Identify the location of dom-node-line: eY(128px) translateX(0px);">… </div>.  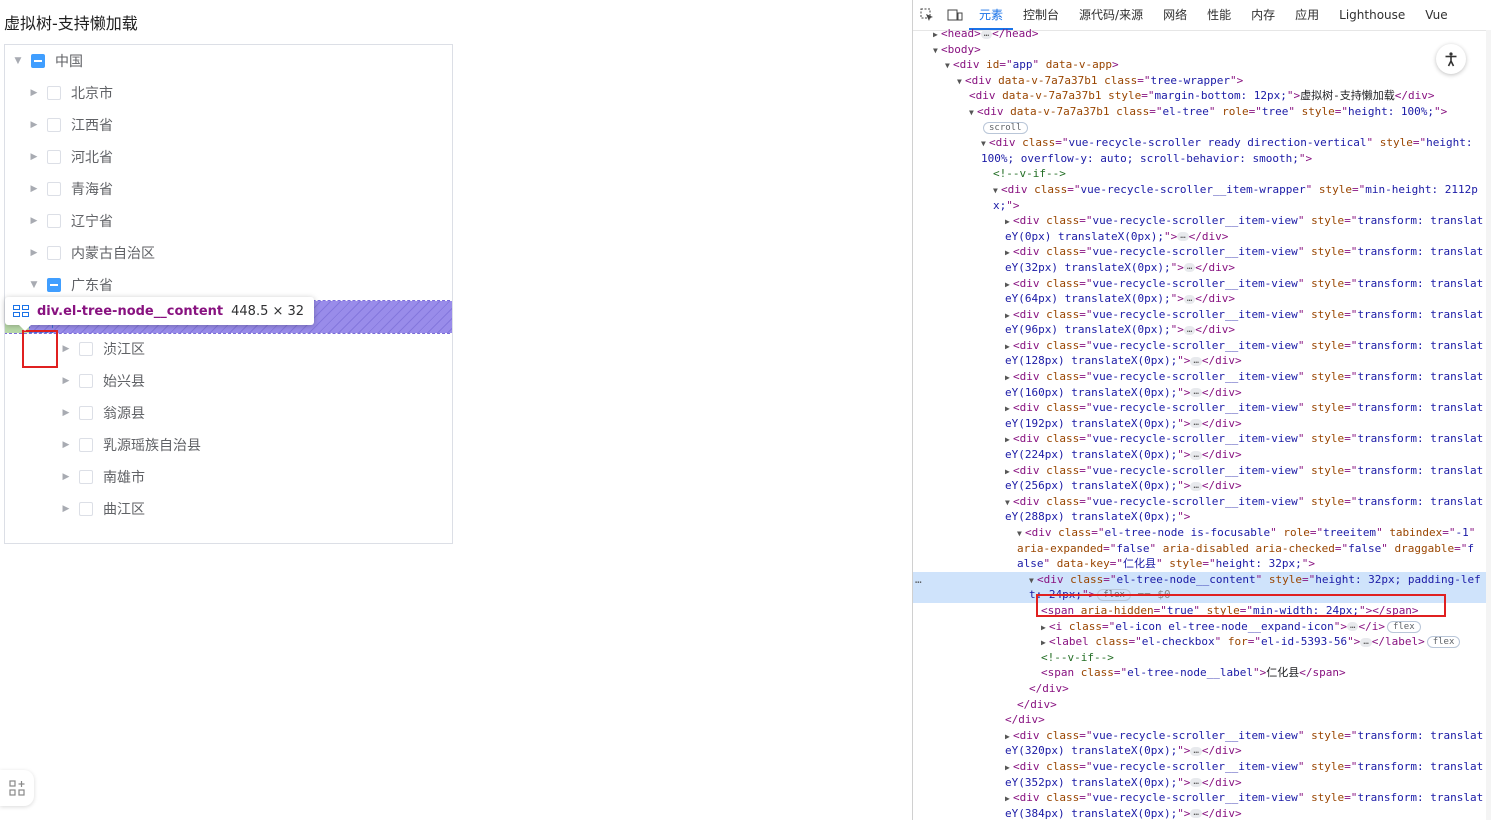
(1202, 361).